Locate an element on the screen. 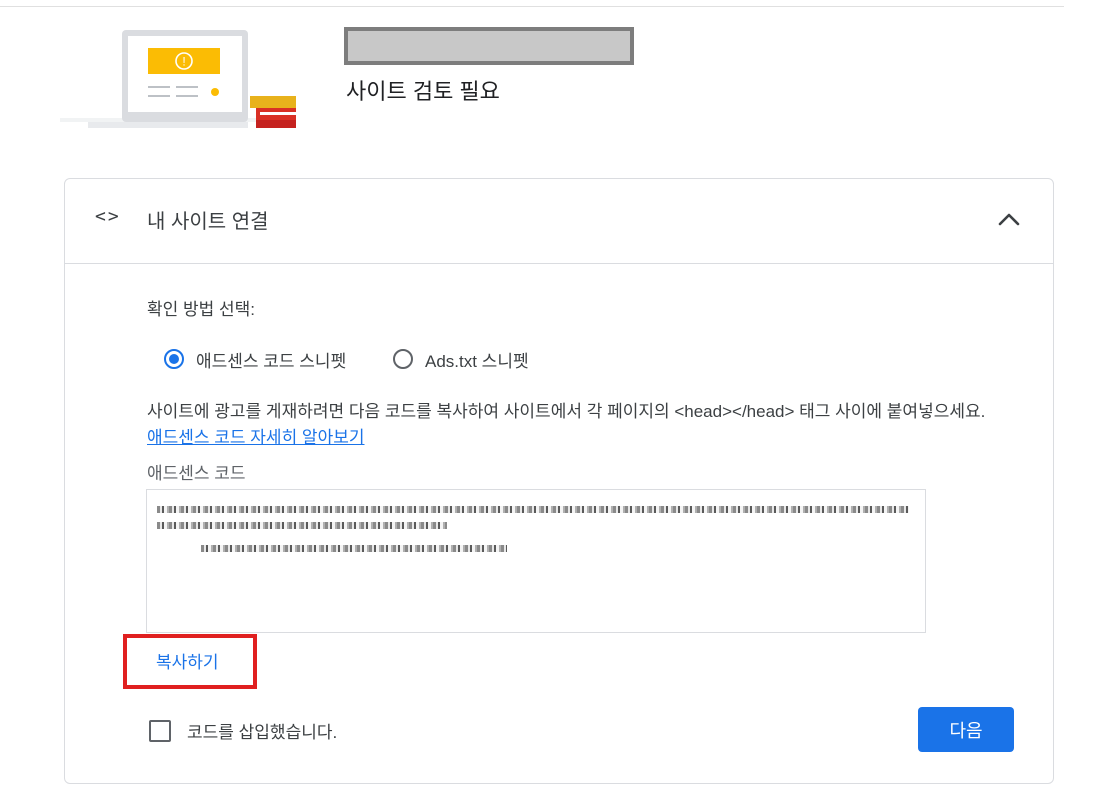 The width and height of the screenshot is (1120, 803). radio-ads-txt-snippet-label: Ads.txt 스니펫 is located at coordinates (477, 361).